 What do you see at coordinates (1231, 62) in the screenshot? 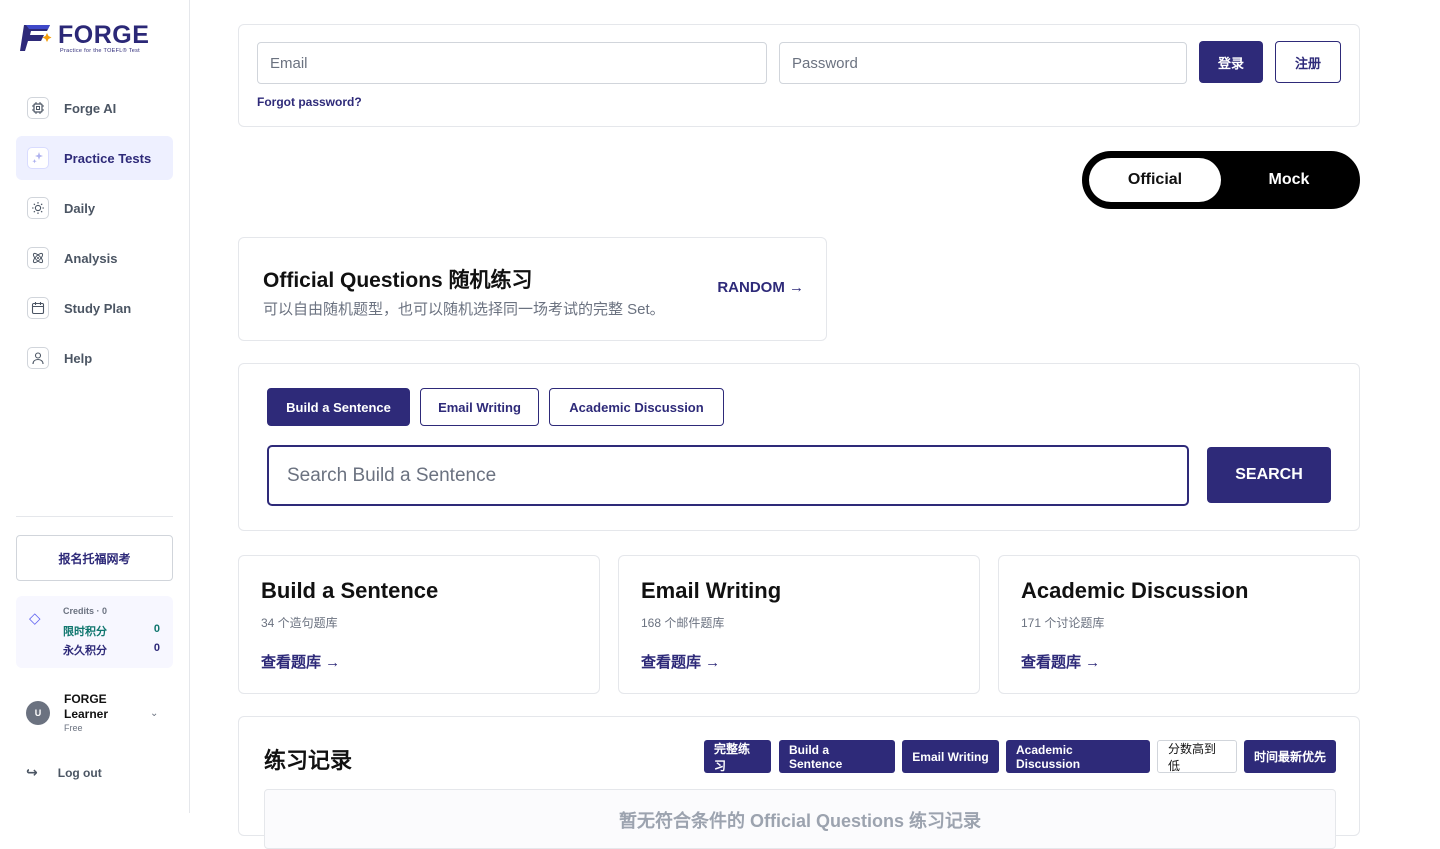
I see `login-button: 登录` at bounding box center [1231, 62].